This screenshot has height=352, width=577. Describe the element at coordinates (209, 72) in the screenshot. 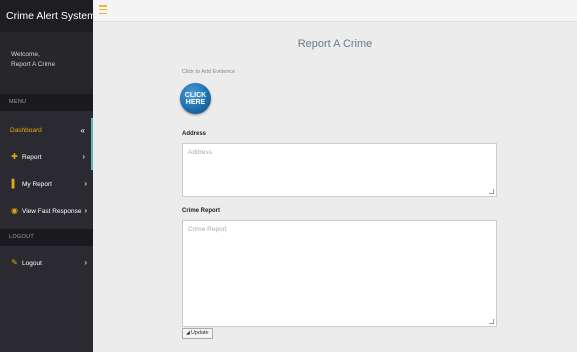

I see `evidence-label: Click to Add Evidence` at that location.